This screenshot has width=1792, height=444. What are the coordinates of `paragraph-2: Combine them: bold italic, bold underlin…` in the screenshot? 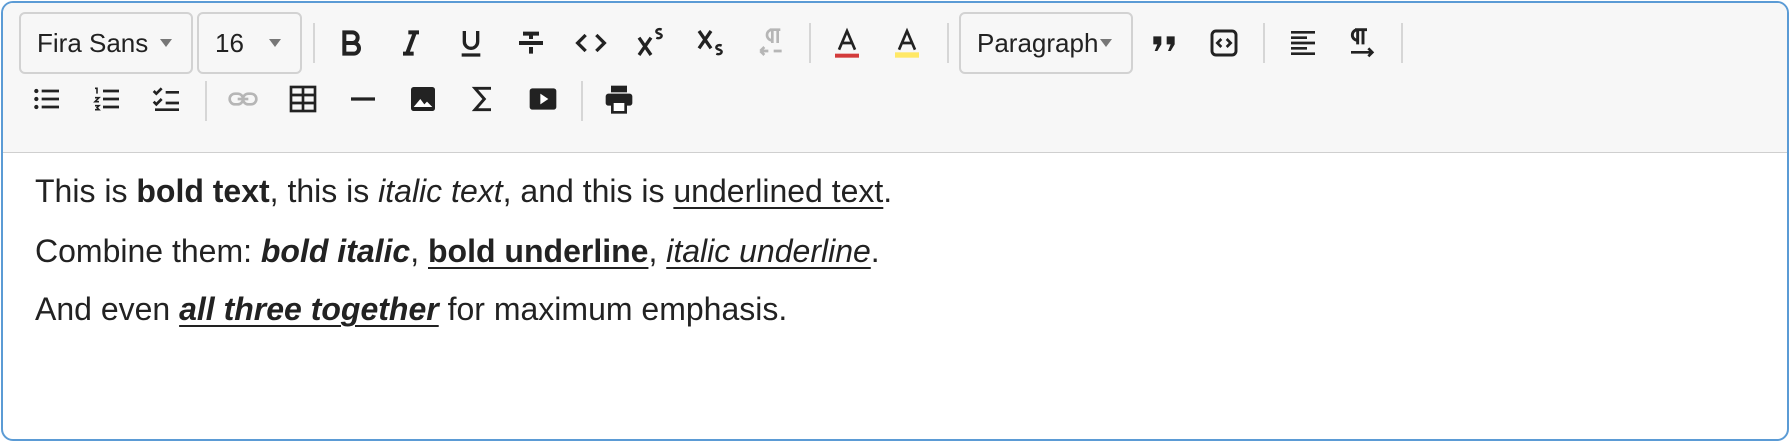 It's located at (457, 251).